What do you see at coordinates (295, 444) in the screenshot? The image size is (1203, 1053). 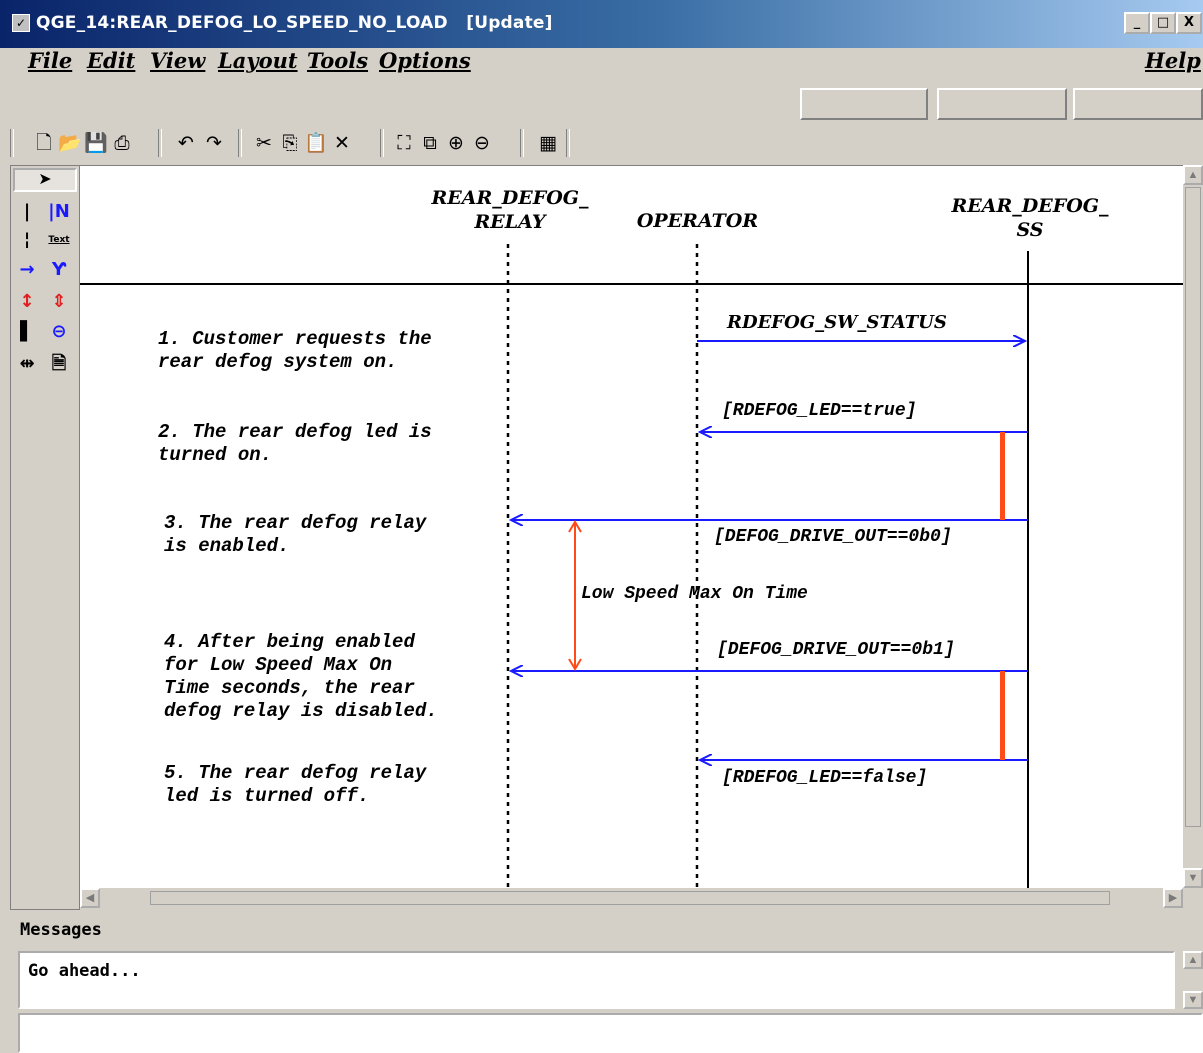 I see `step-note-2: 2. The rear defog led is turned on.` at bounding box center [295, 444].